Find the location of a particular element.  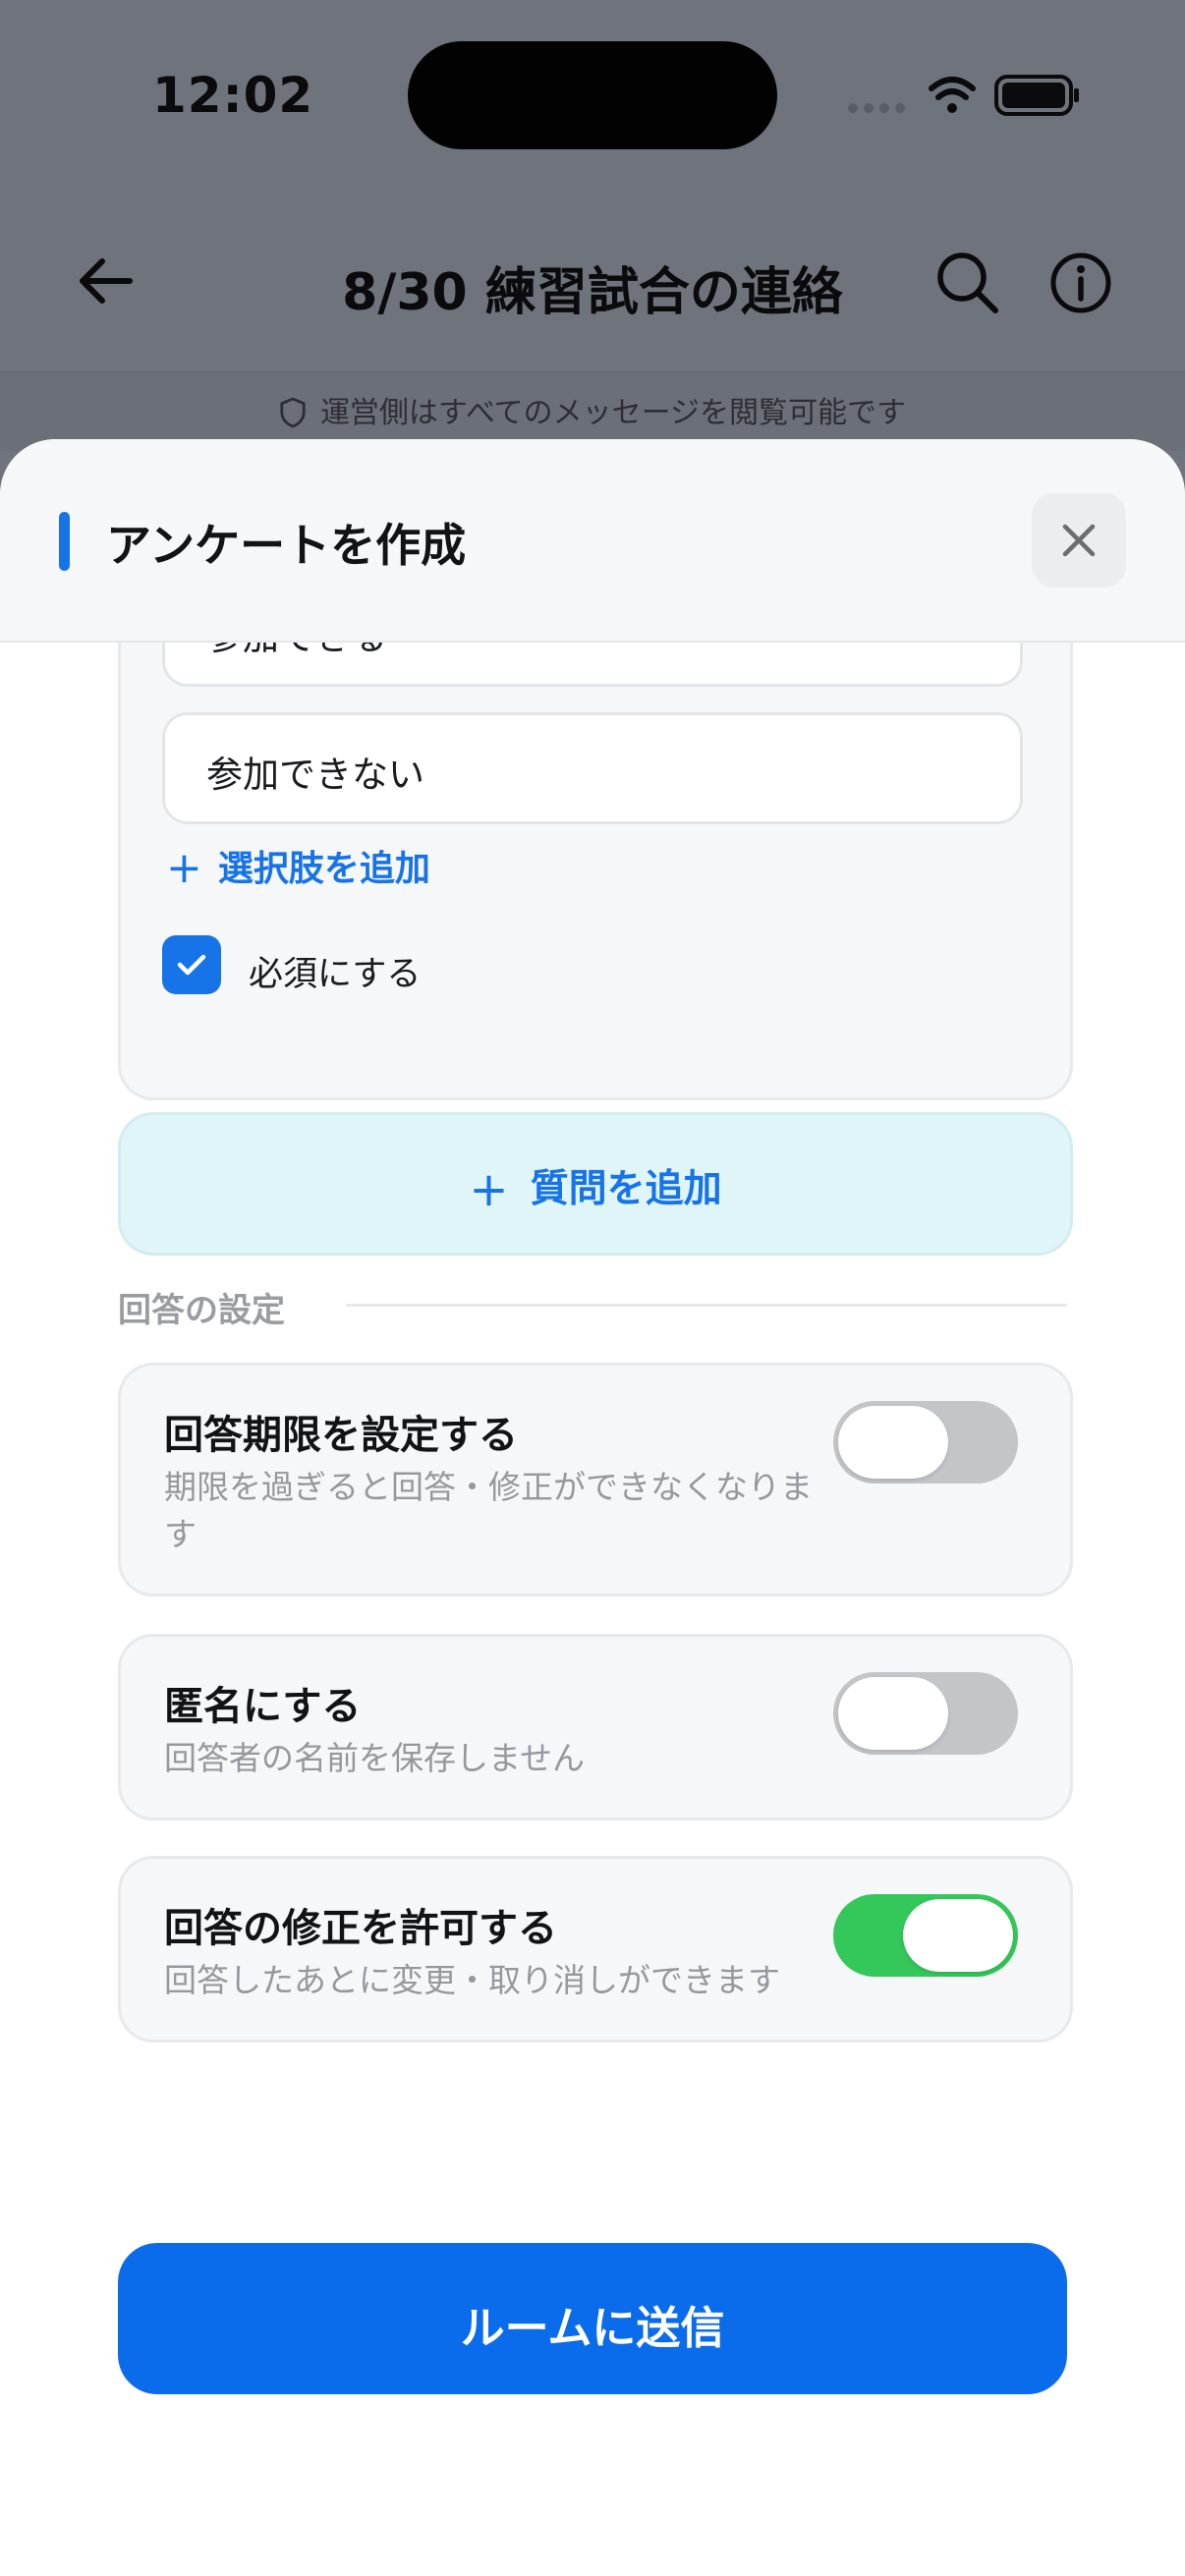

deadline-toggle is located at coordinates (926, 1442).